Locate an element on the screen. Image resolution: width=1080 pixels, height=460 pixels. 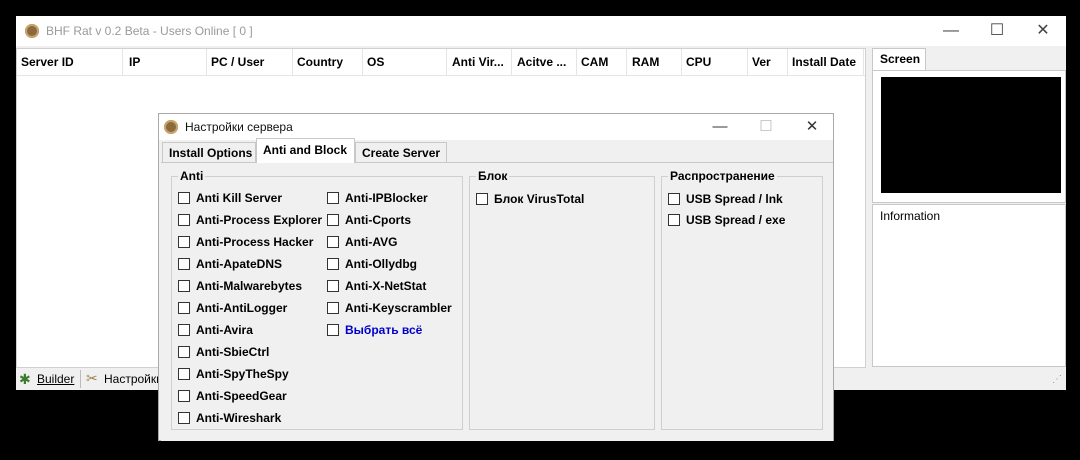
information-panel: Information is located at coordinates (969, 285).